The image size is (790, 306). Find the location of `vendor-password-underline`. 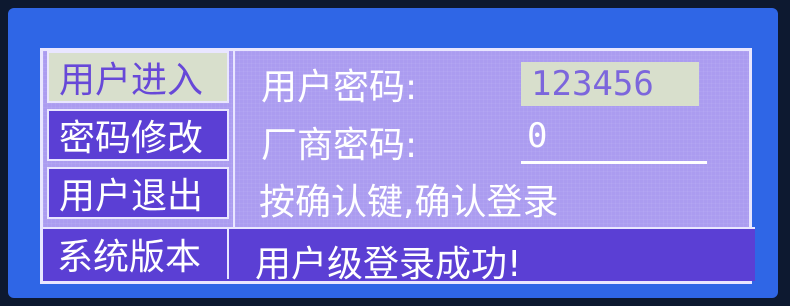

vendor-password-underline is located at coordinates (614, 162).